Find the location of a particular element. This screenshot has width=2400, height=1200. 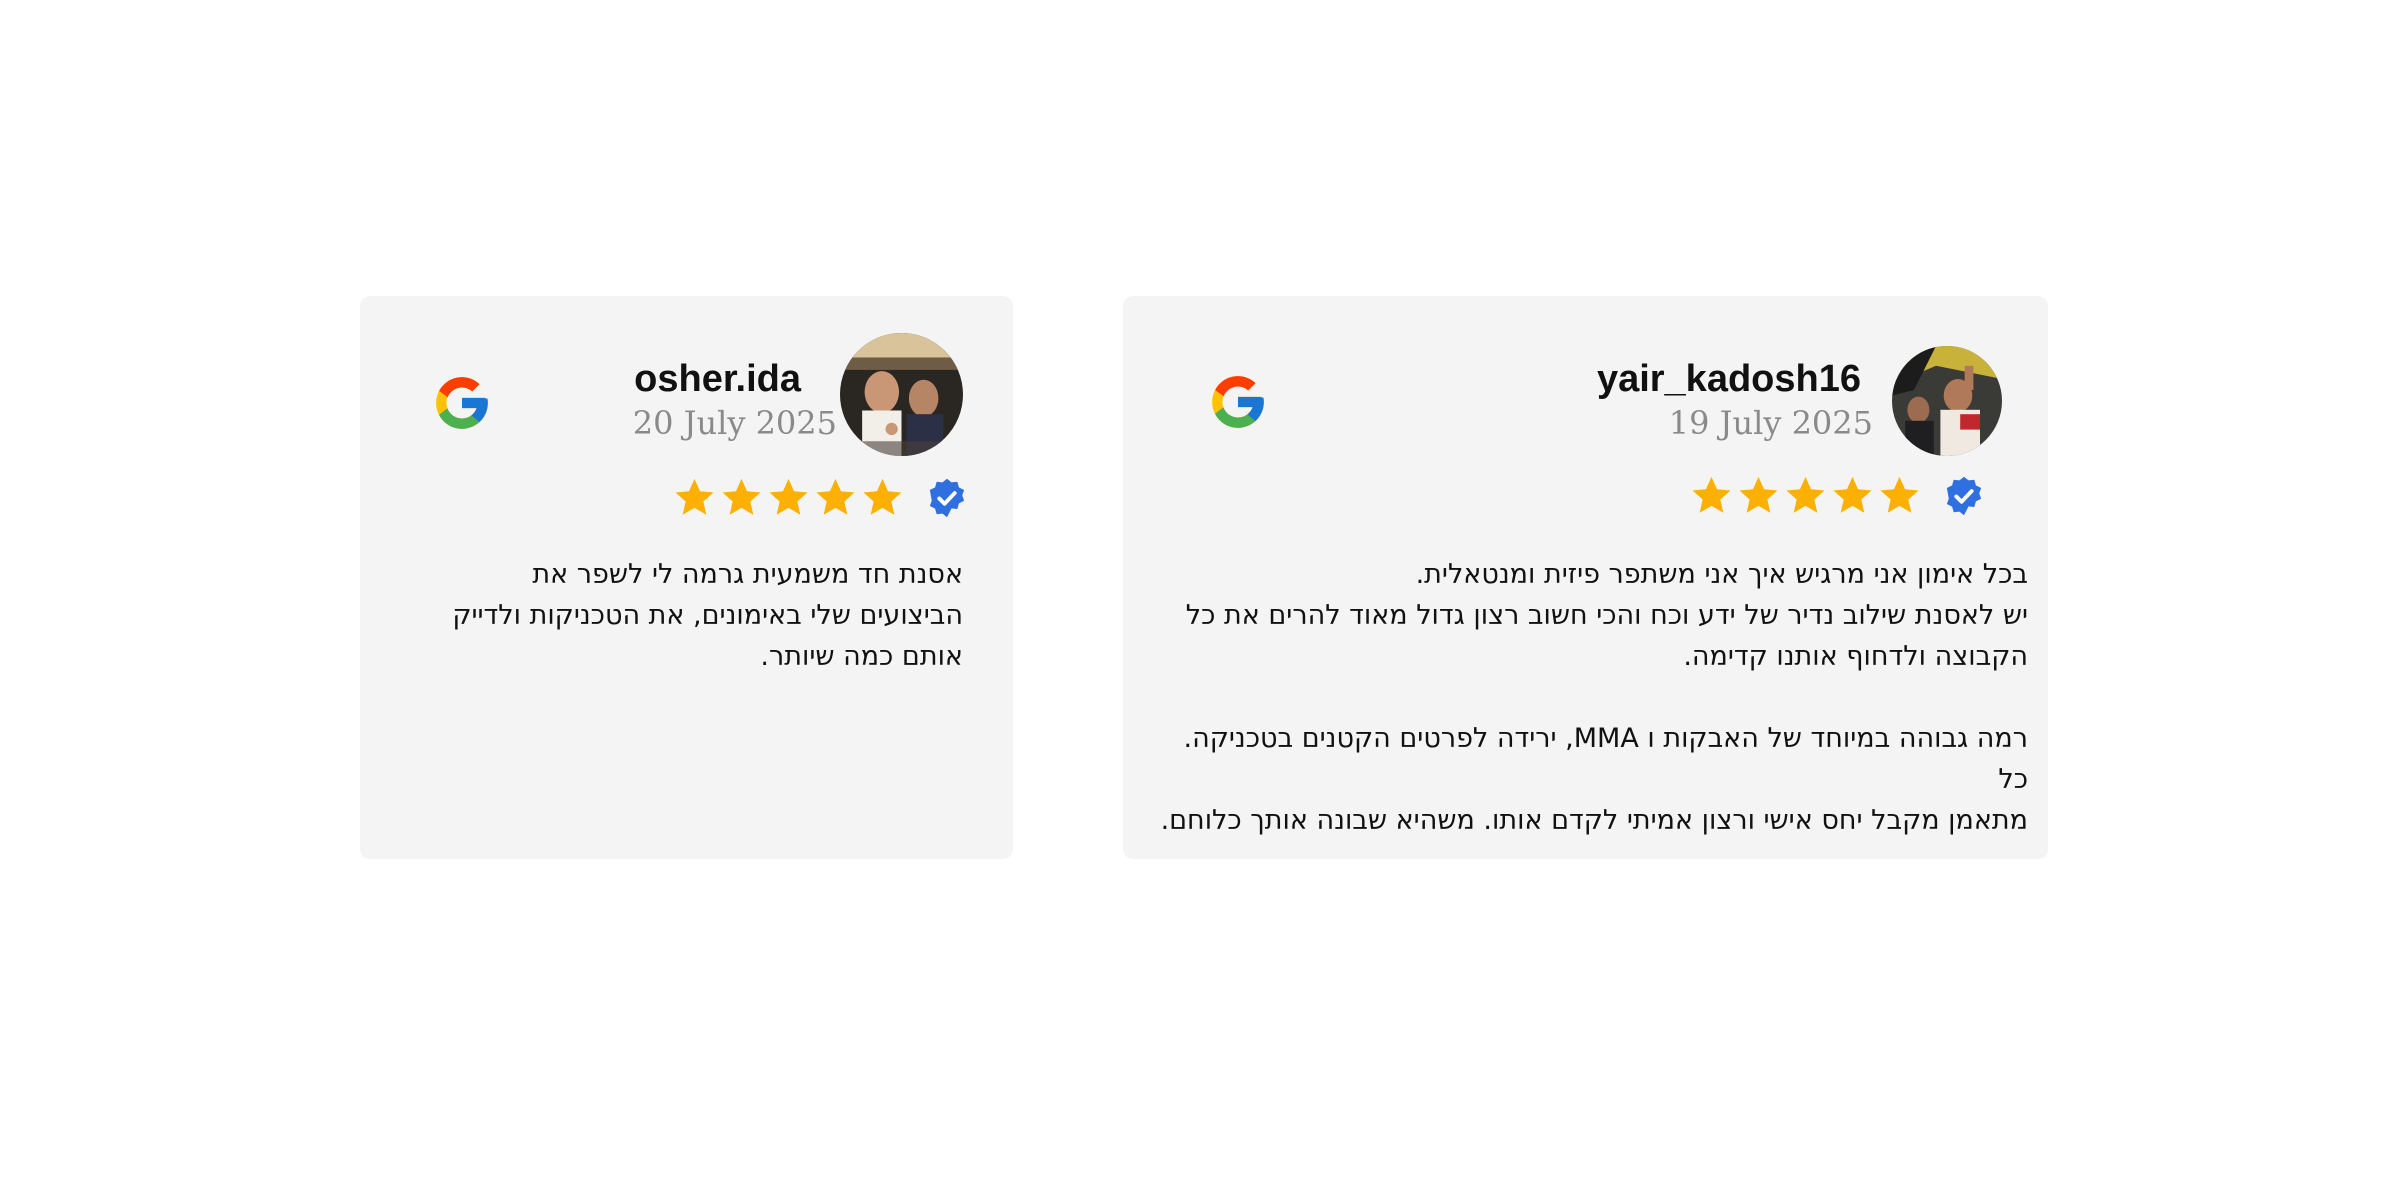

review-date: 20 July 2025 is located at coordinates (734, 423).